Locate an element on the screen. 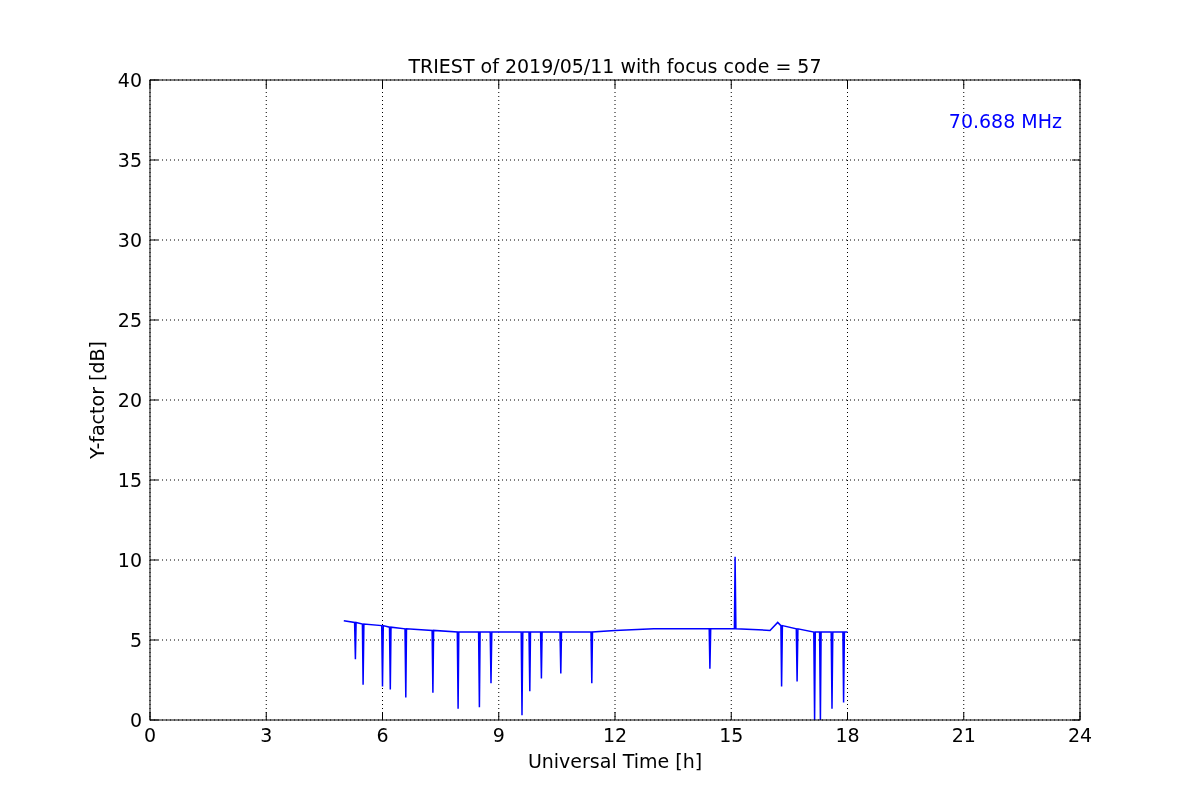 This screenshot has width=1200, height=800. tick-label: 24 is located at coordinates (1080, 735).